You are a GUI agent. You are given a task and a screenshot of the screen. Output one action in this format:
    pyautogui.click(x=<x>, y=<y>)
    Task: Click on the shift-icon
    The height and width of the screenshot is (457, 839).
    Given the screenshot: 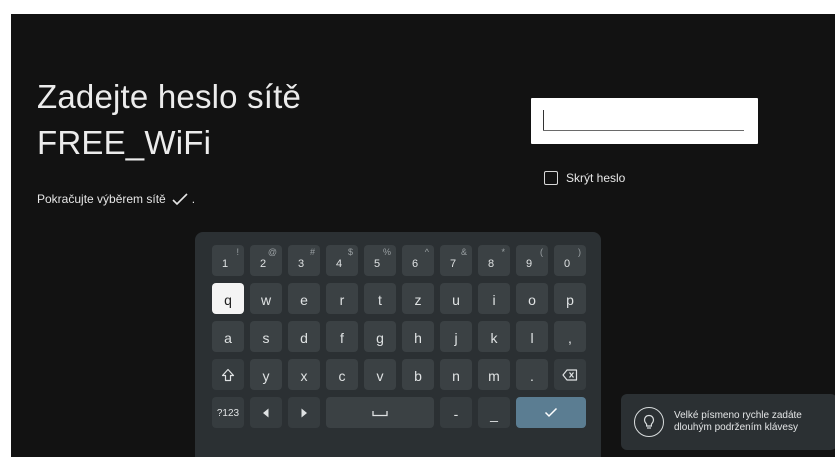 What is the action you would take?
    pyautogui.click(x=228, y=375)
    